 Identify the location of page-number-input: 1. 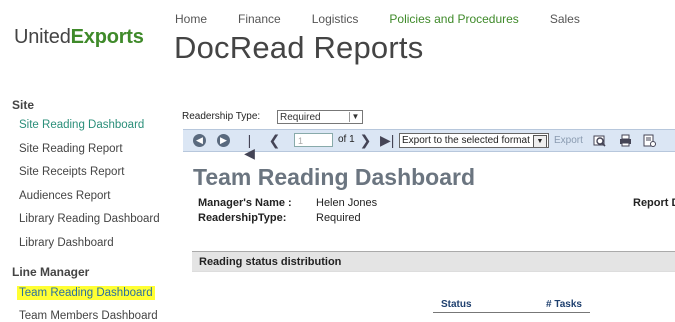
(313, 140).